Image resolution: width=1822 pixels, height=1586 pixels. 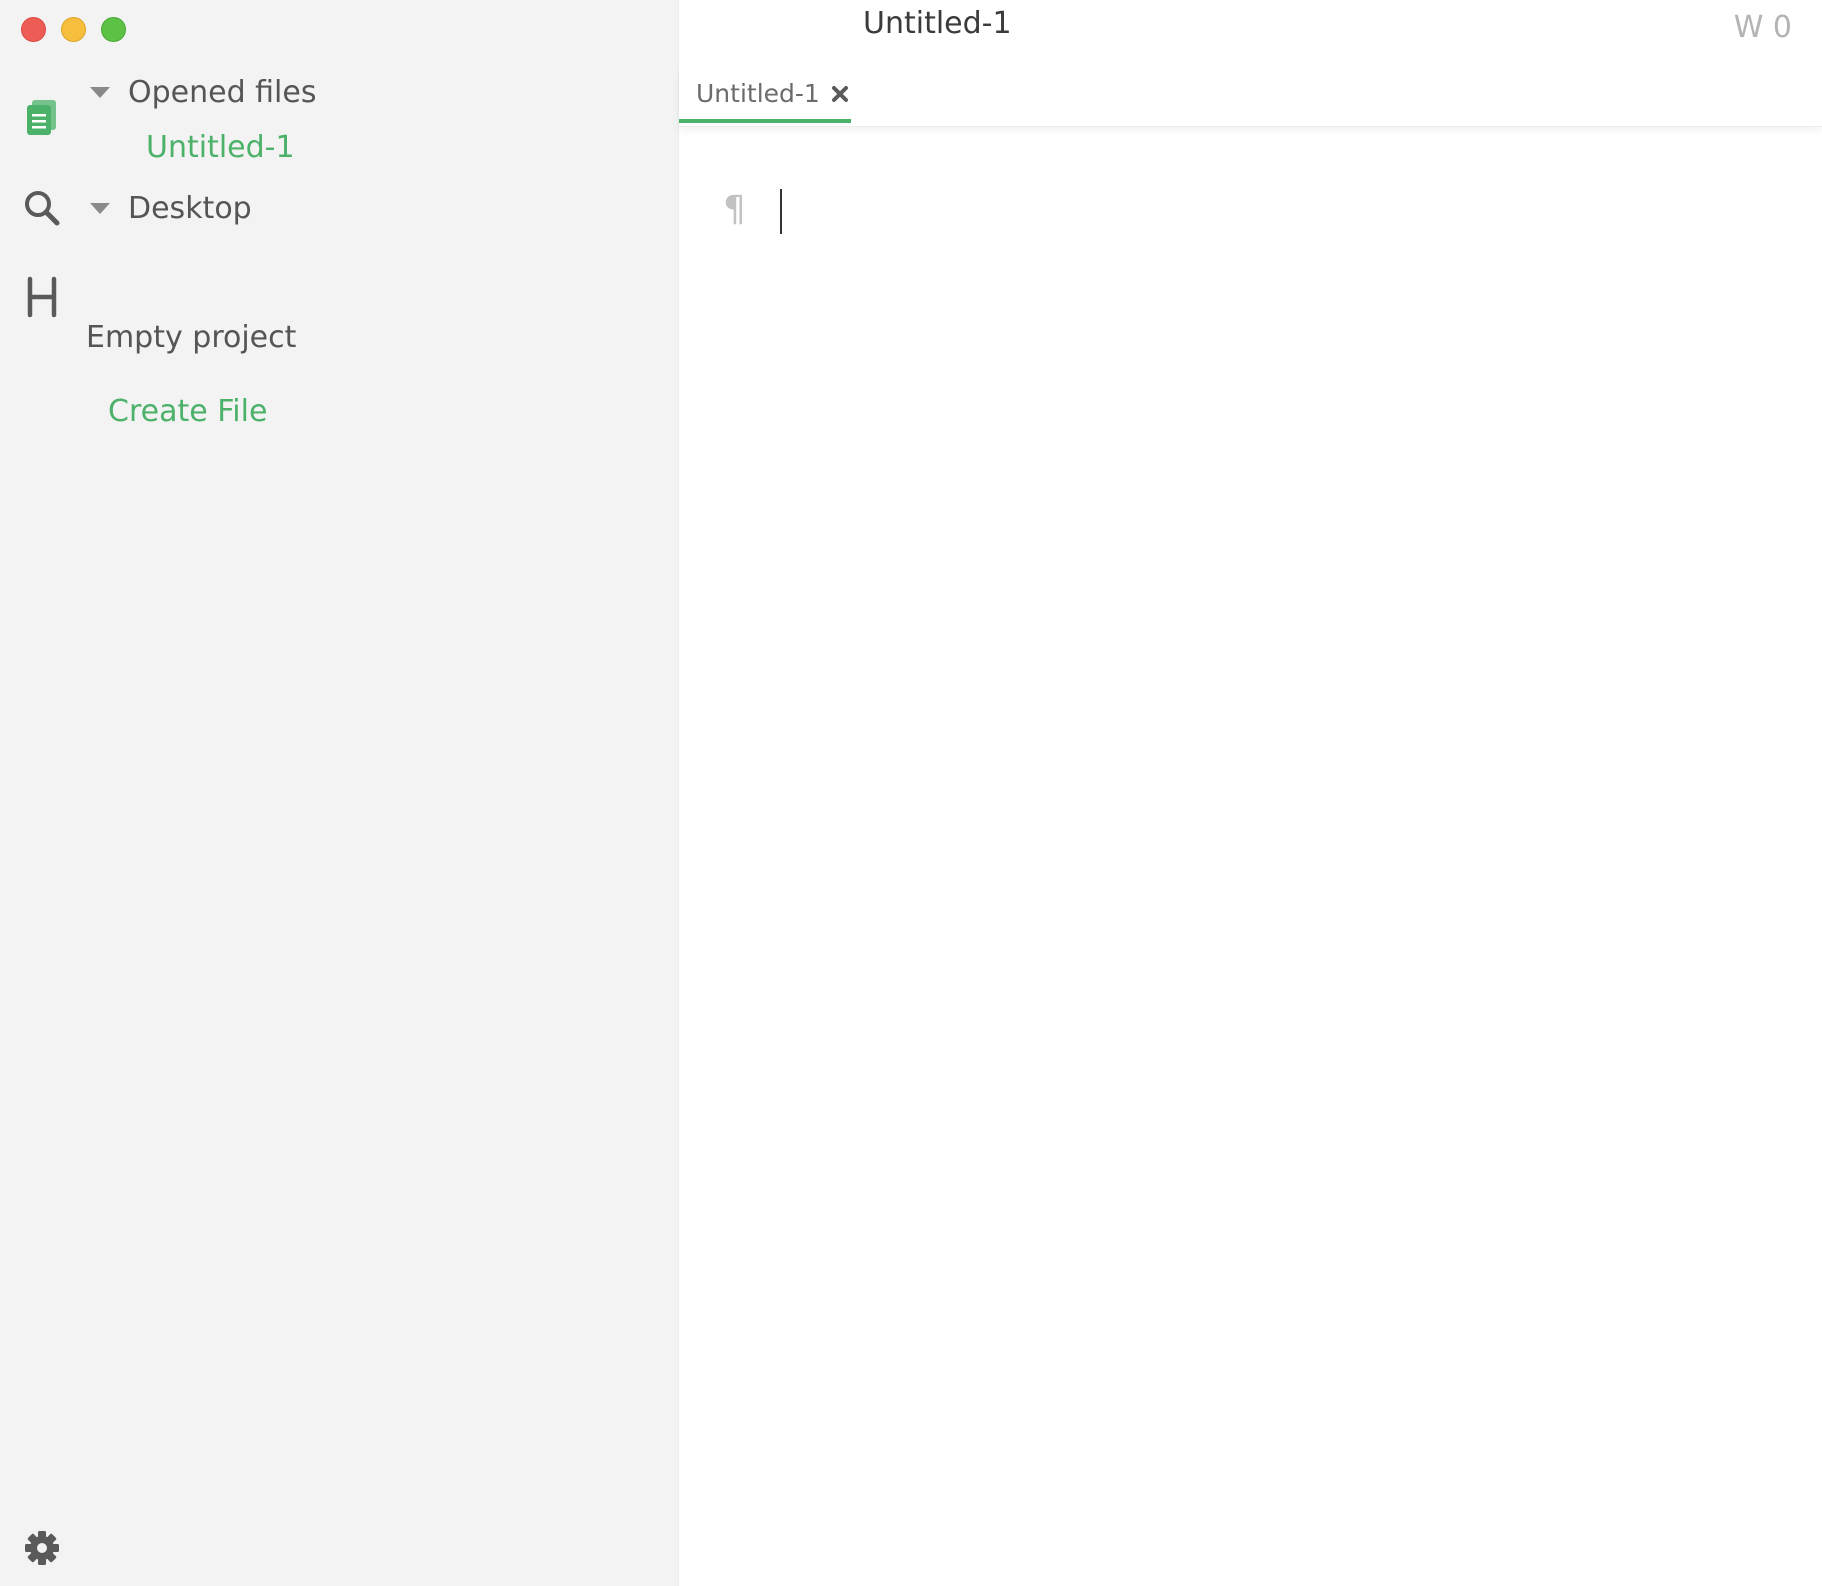 What do you see at coordinates (758, 93) in the screenshot?
I see `tab-label: Untitled-1` at bounding box center [758, 93].